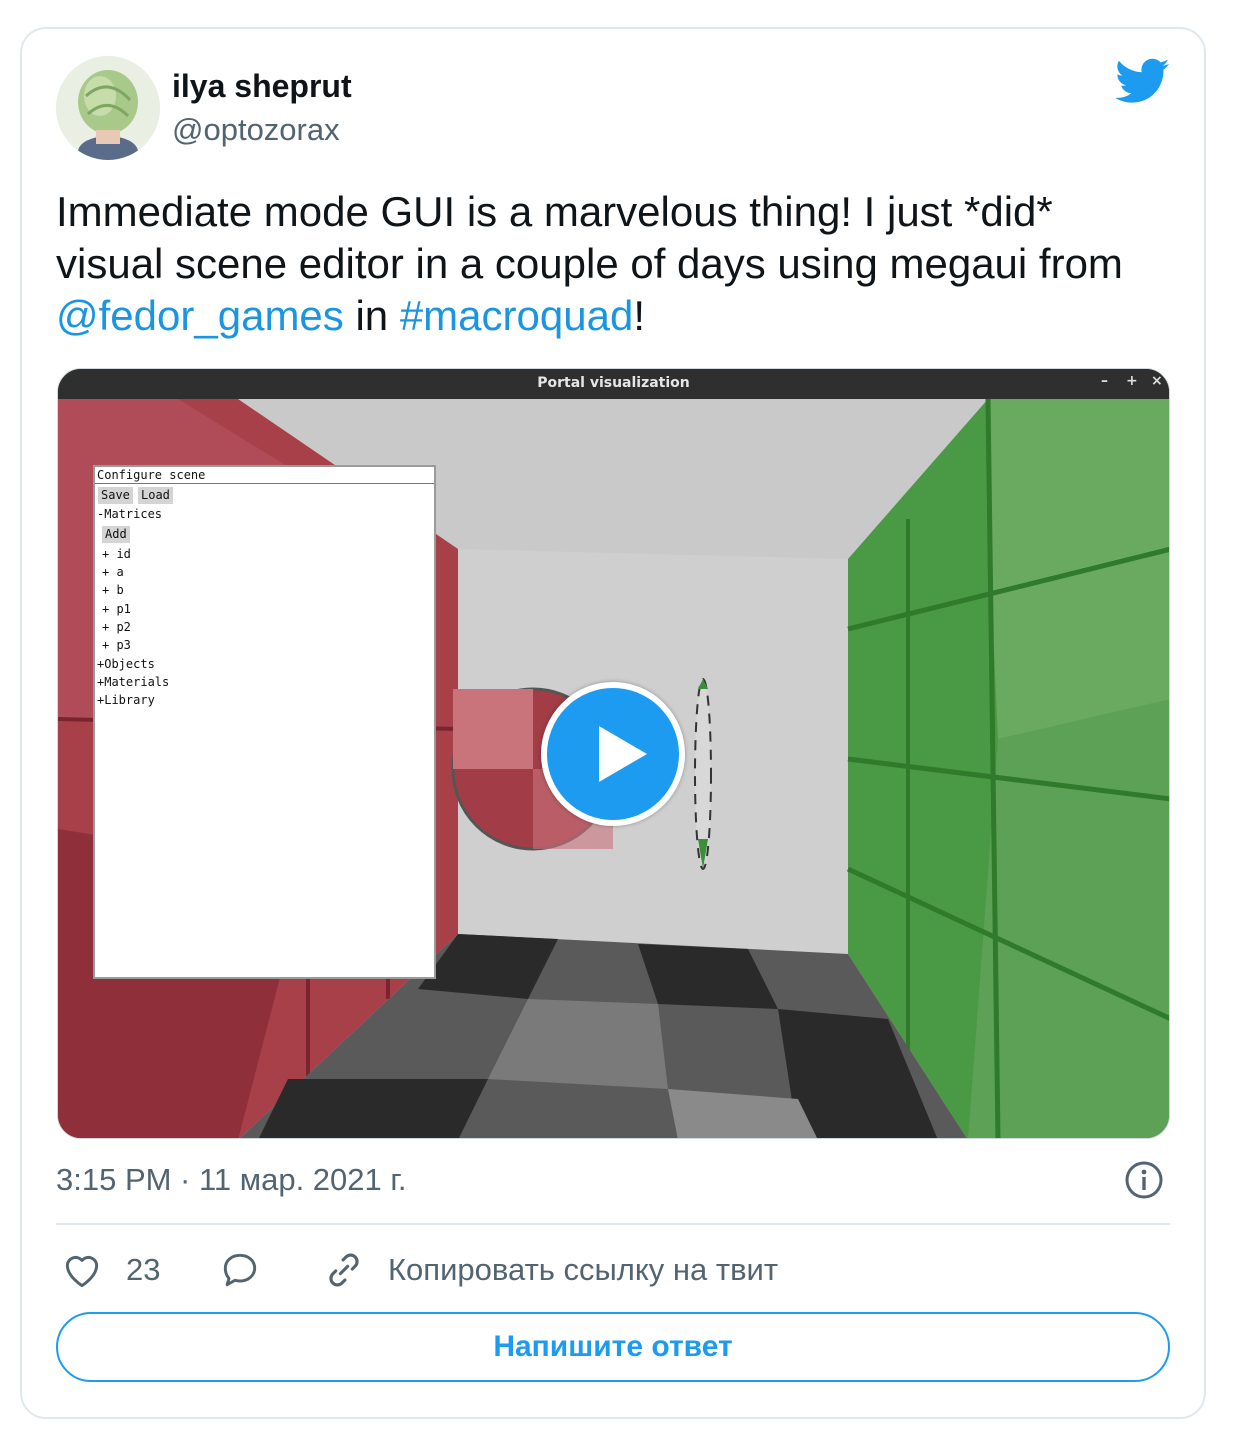 The image size is (1238, 1440). What do you see at coordinates (116, 609) in the screenshot?
I see `matrix-item-p1: + p1` at bounding box center [116, 609].